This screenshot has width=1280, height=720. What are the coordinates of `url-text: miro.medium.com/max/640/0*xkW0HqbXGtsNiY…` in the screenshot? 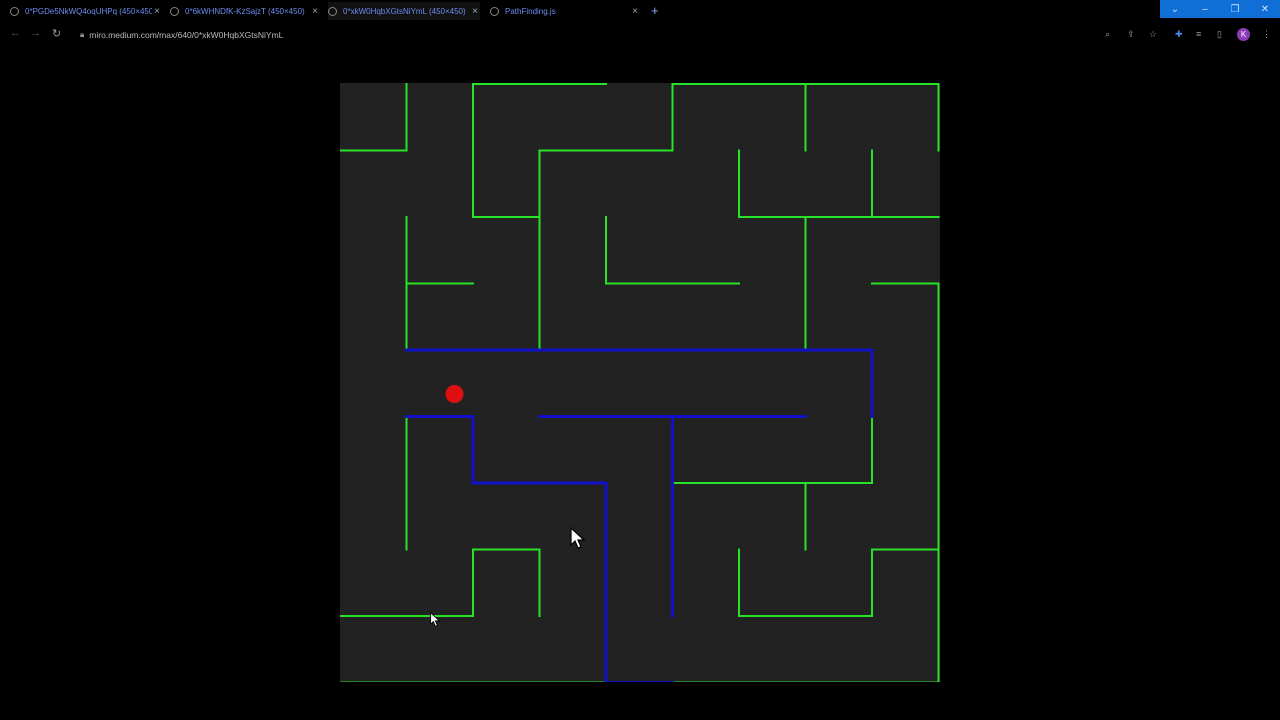 It's located at (186, 34).